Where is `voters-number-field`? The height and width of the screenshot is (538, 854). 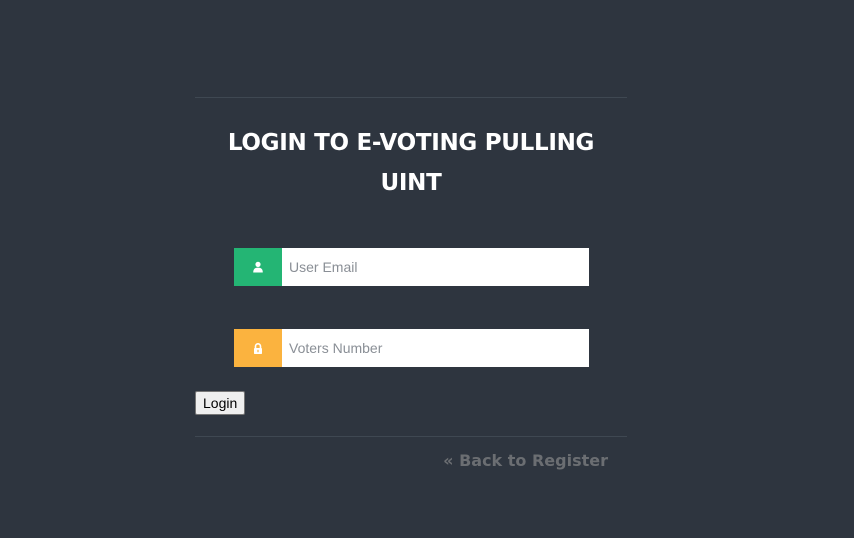
voters-number-field is located at coordinates (435, 348).